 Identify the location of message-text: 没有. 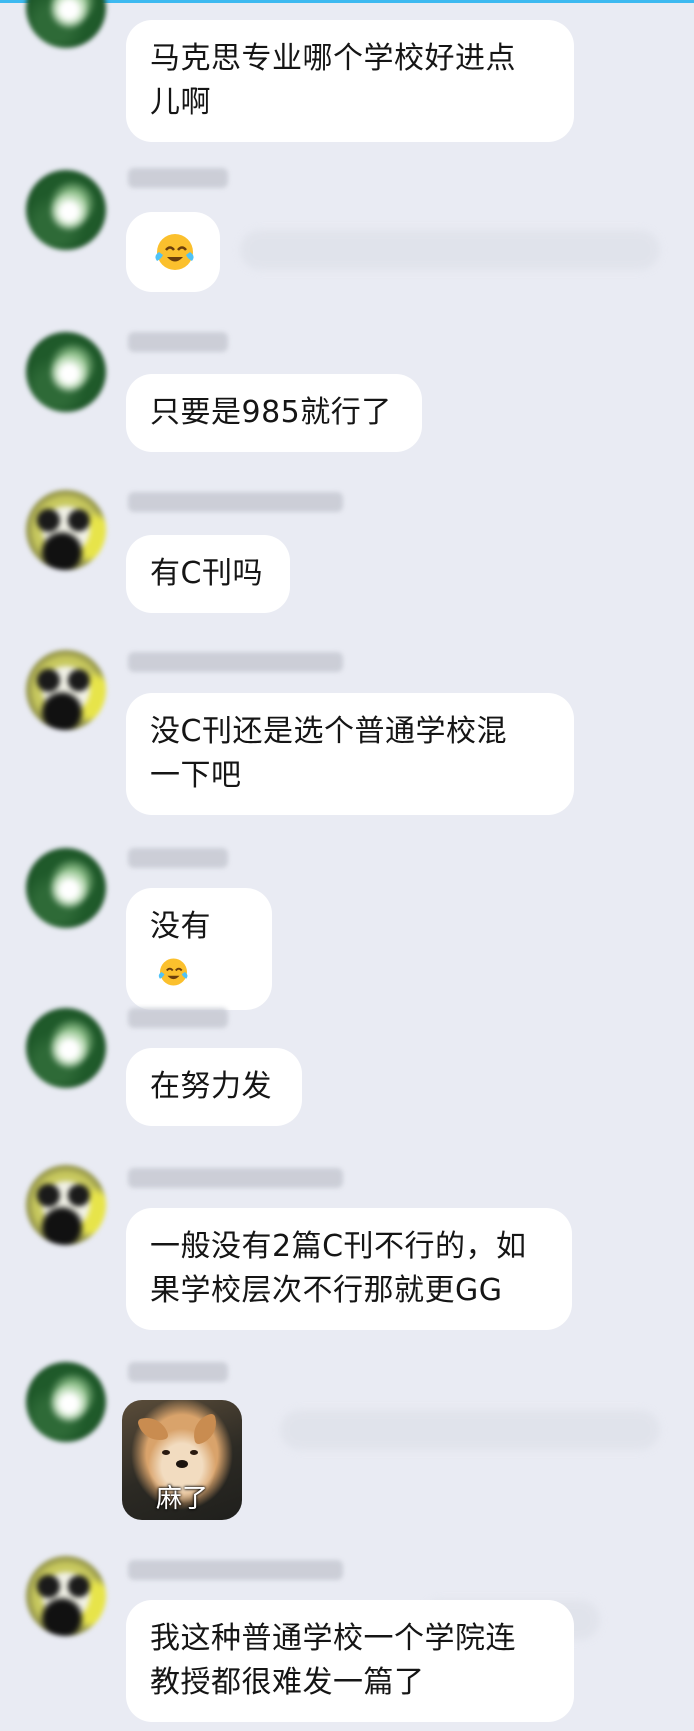
(180, 926).